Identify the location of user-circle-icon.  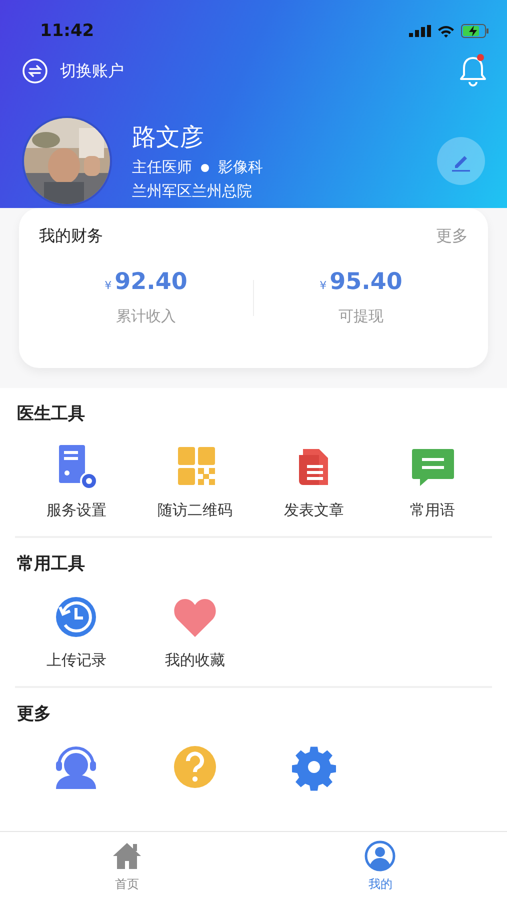
(380, 856).